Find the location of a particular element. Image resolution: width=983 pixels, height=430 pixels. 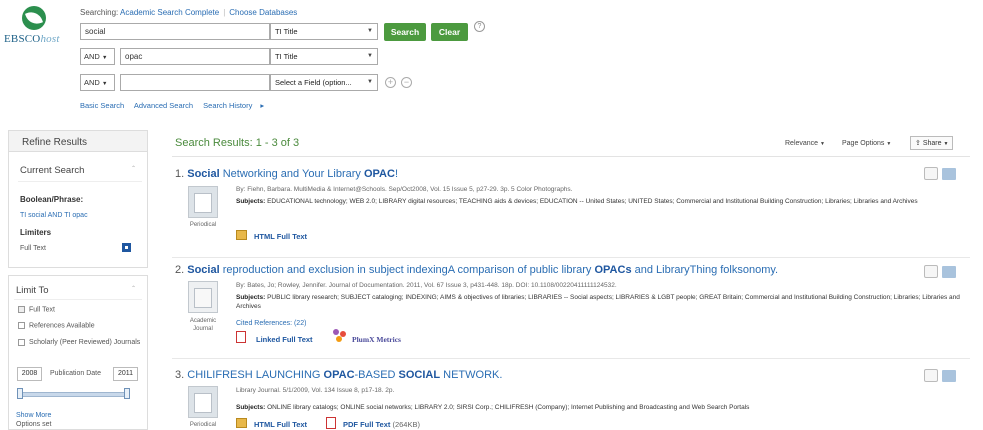

advanced-search-link: Advanced Search is located at coordinates (163, 105).